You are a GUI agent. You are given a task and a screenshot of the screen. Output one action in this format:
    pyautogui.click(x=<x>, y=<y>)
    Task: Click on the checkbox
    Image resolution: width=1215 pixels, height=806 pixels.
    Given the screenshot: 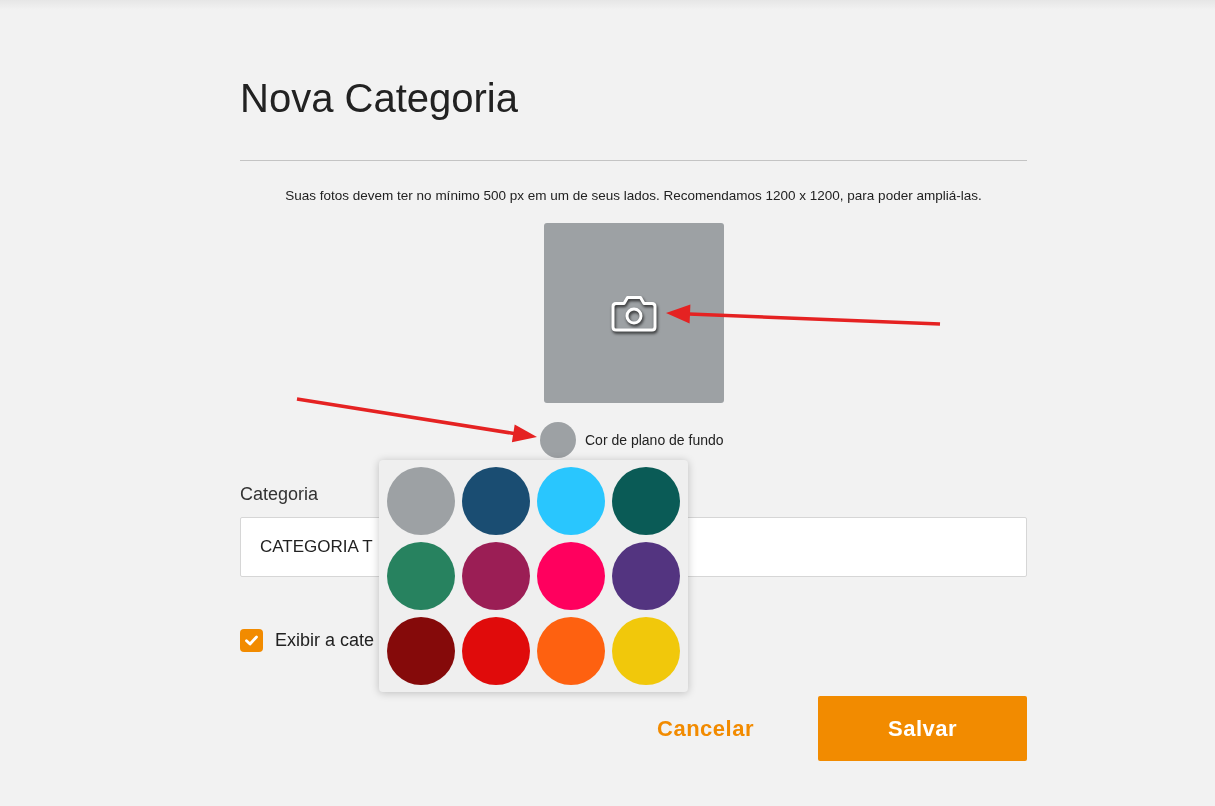 What is the action you would take?
    pyautogui.click(x=251, y=640)
    